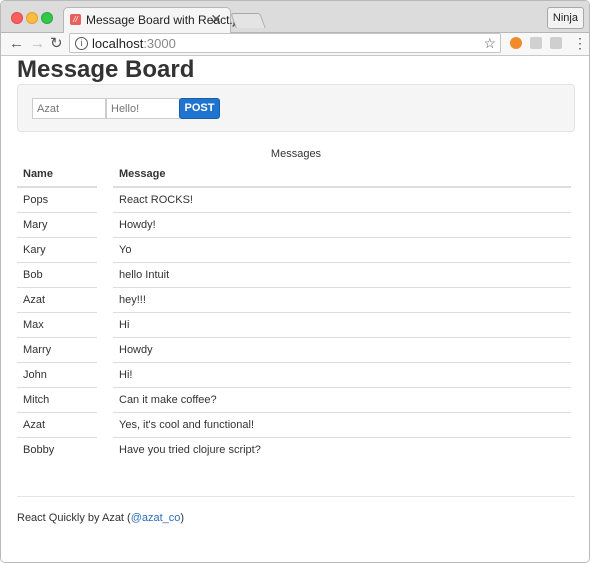 This screenshot has width=590, height=563. I want to click on table-row: Azat Yes, it's cool and functional!, so click(294, 425).